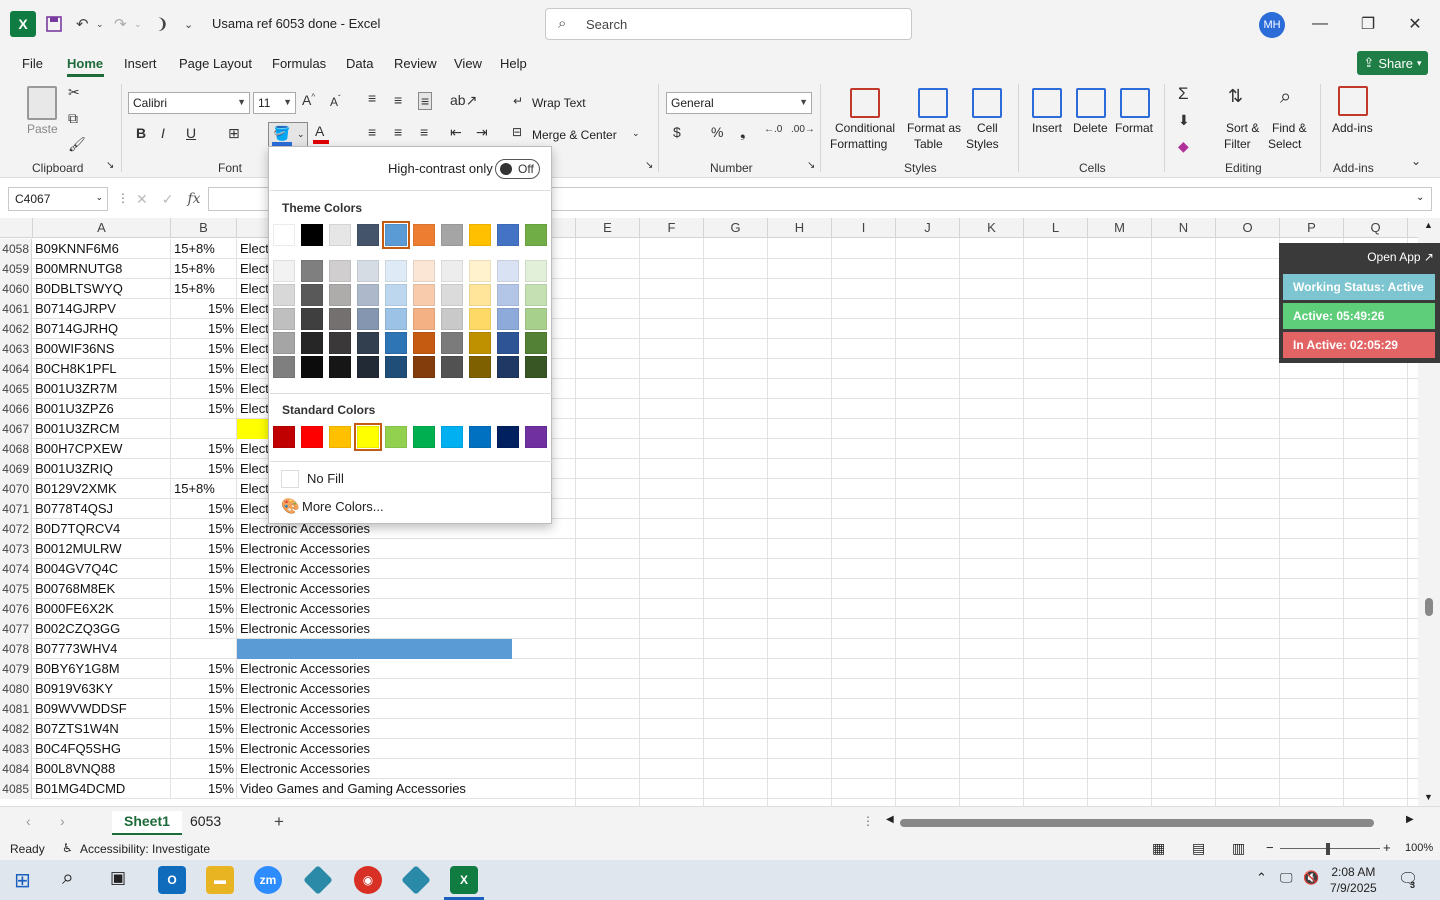  Describe the element at coordinates (811, 165) in the screenshot. I see `number-launcher-icon: ↘` at that location.